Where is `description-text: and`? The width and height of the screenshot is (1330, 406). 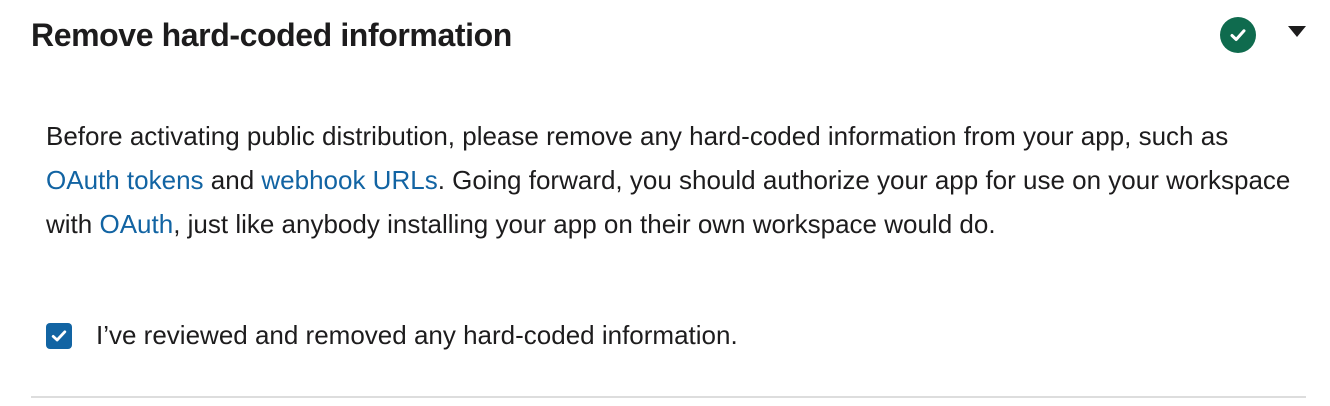
description-text: and is located at coordinates (232, 180).